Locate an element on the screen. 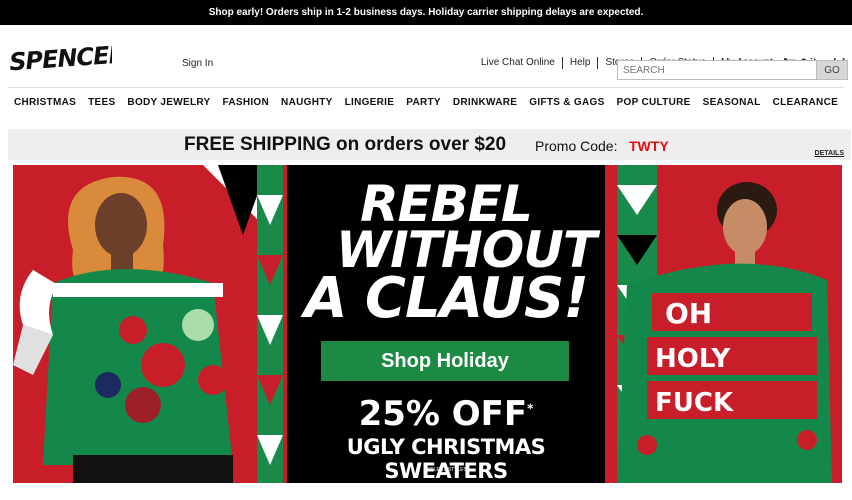 The width and height of the screenshot is (852, 500). sweater-text-holy: HOLY is located at coordinates (693, 359).